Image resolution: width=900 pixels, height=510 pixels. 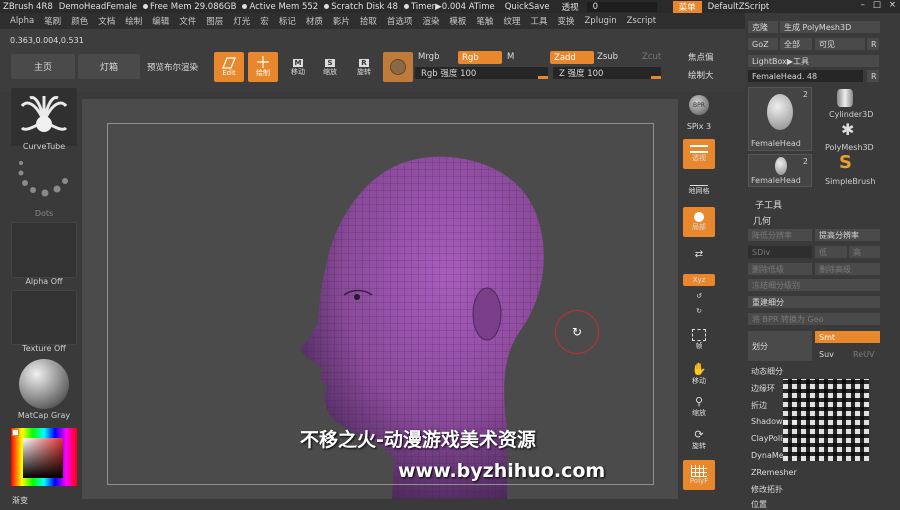 What do you see at coordinates (831, 354) in the screenshot?
I see `suv-button: Suv` at bounding box center [831, 354].